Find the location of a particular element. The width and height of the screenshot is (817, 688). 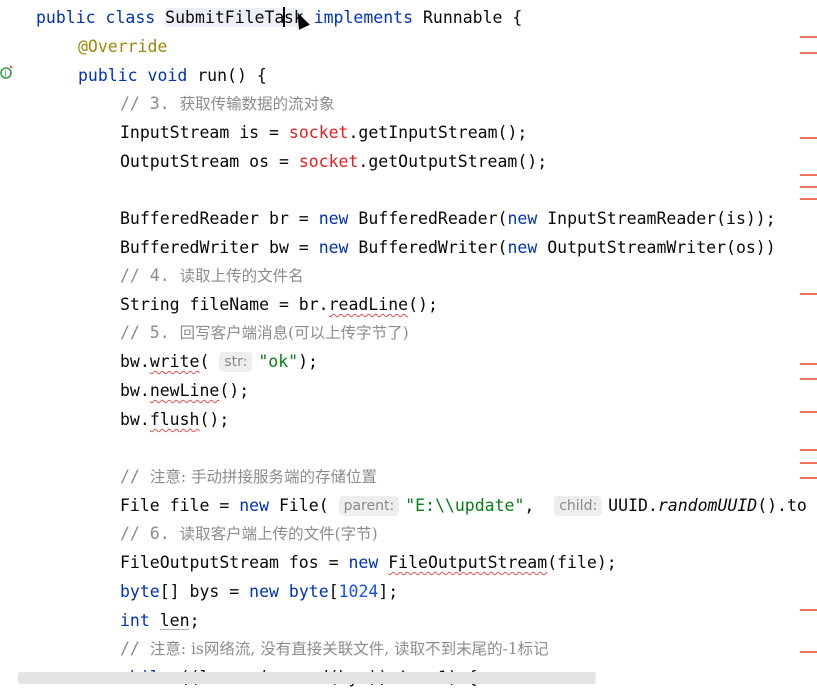

code-line-23: // 注意: is网络流, 没有直接关联文件, 读取不到末尾的-1标记 is located at coordinates (334, 648).